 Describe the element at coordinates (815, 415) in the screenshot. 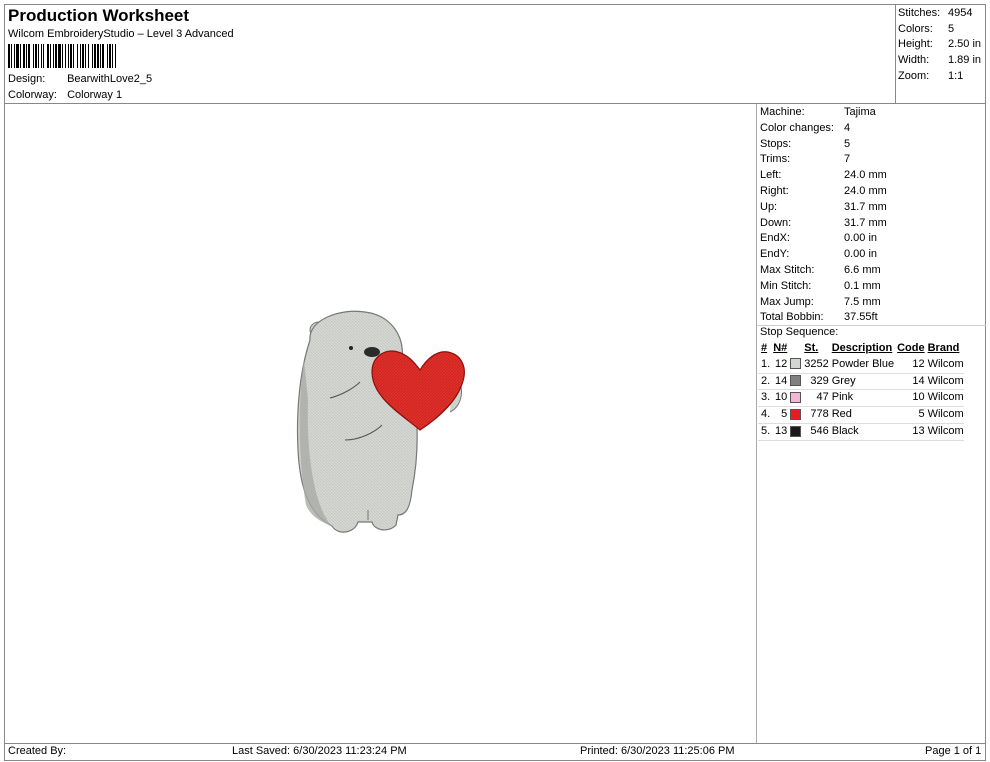

I see `stitch-count: 778` at that location.